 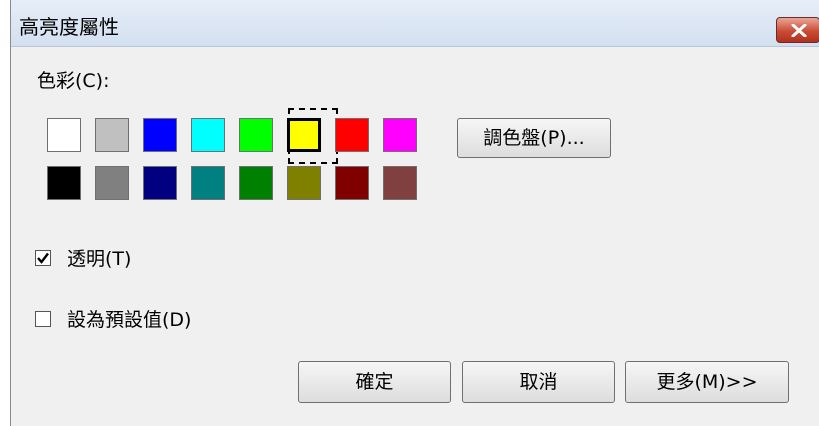 I want to click on transparent-checkbox, so click(x=43, y=258).